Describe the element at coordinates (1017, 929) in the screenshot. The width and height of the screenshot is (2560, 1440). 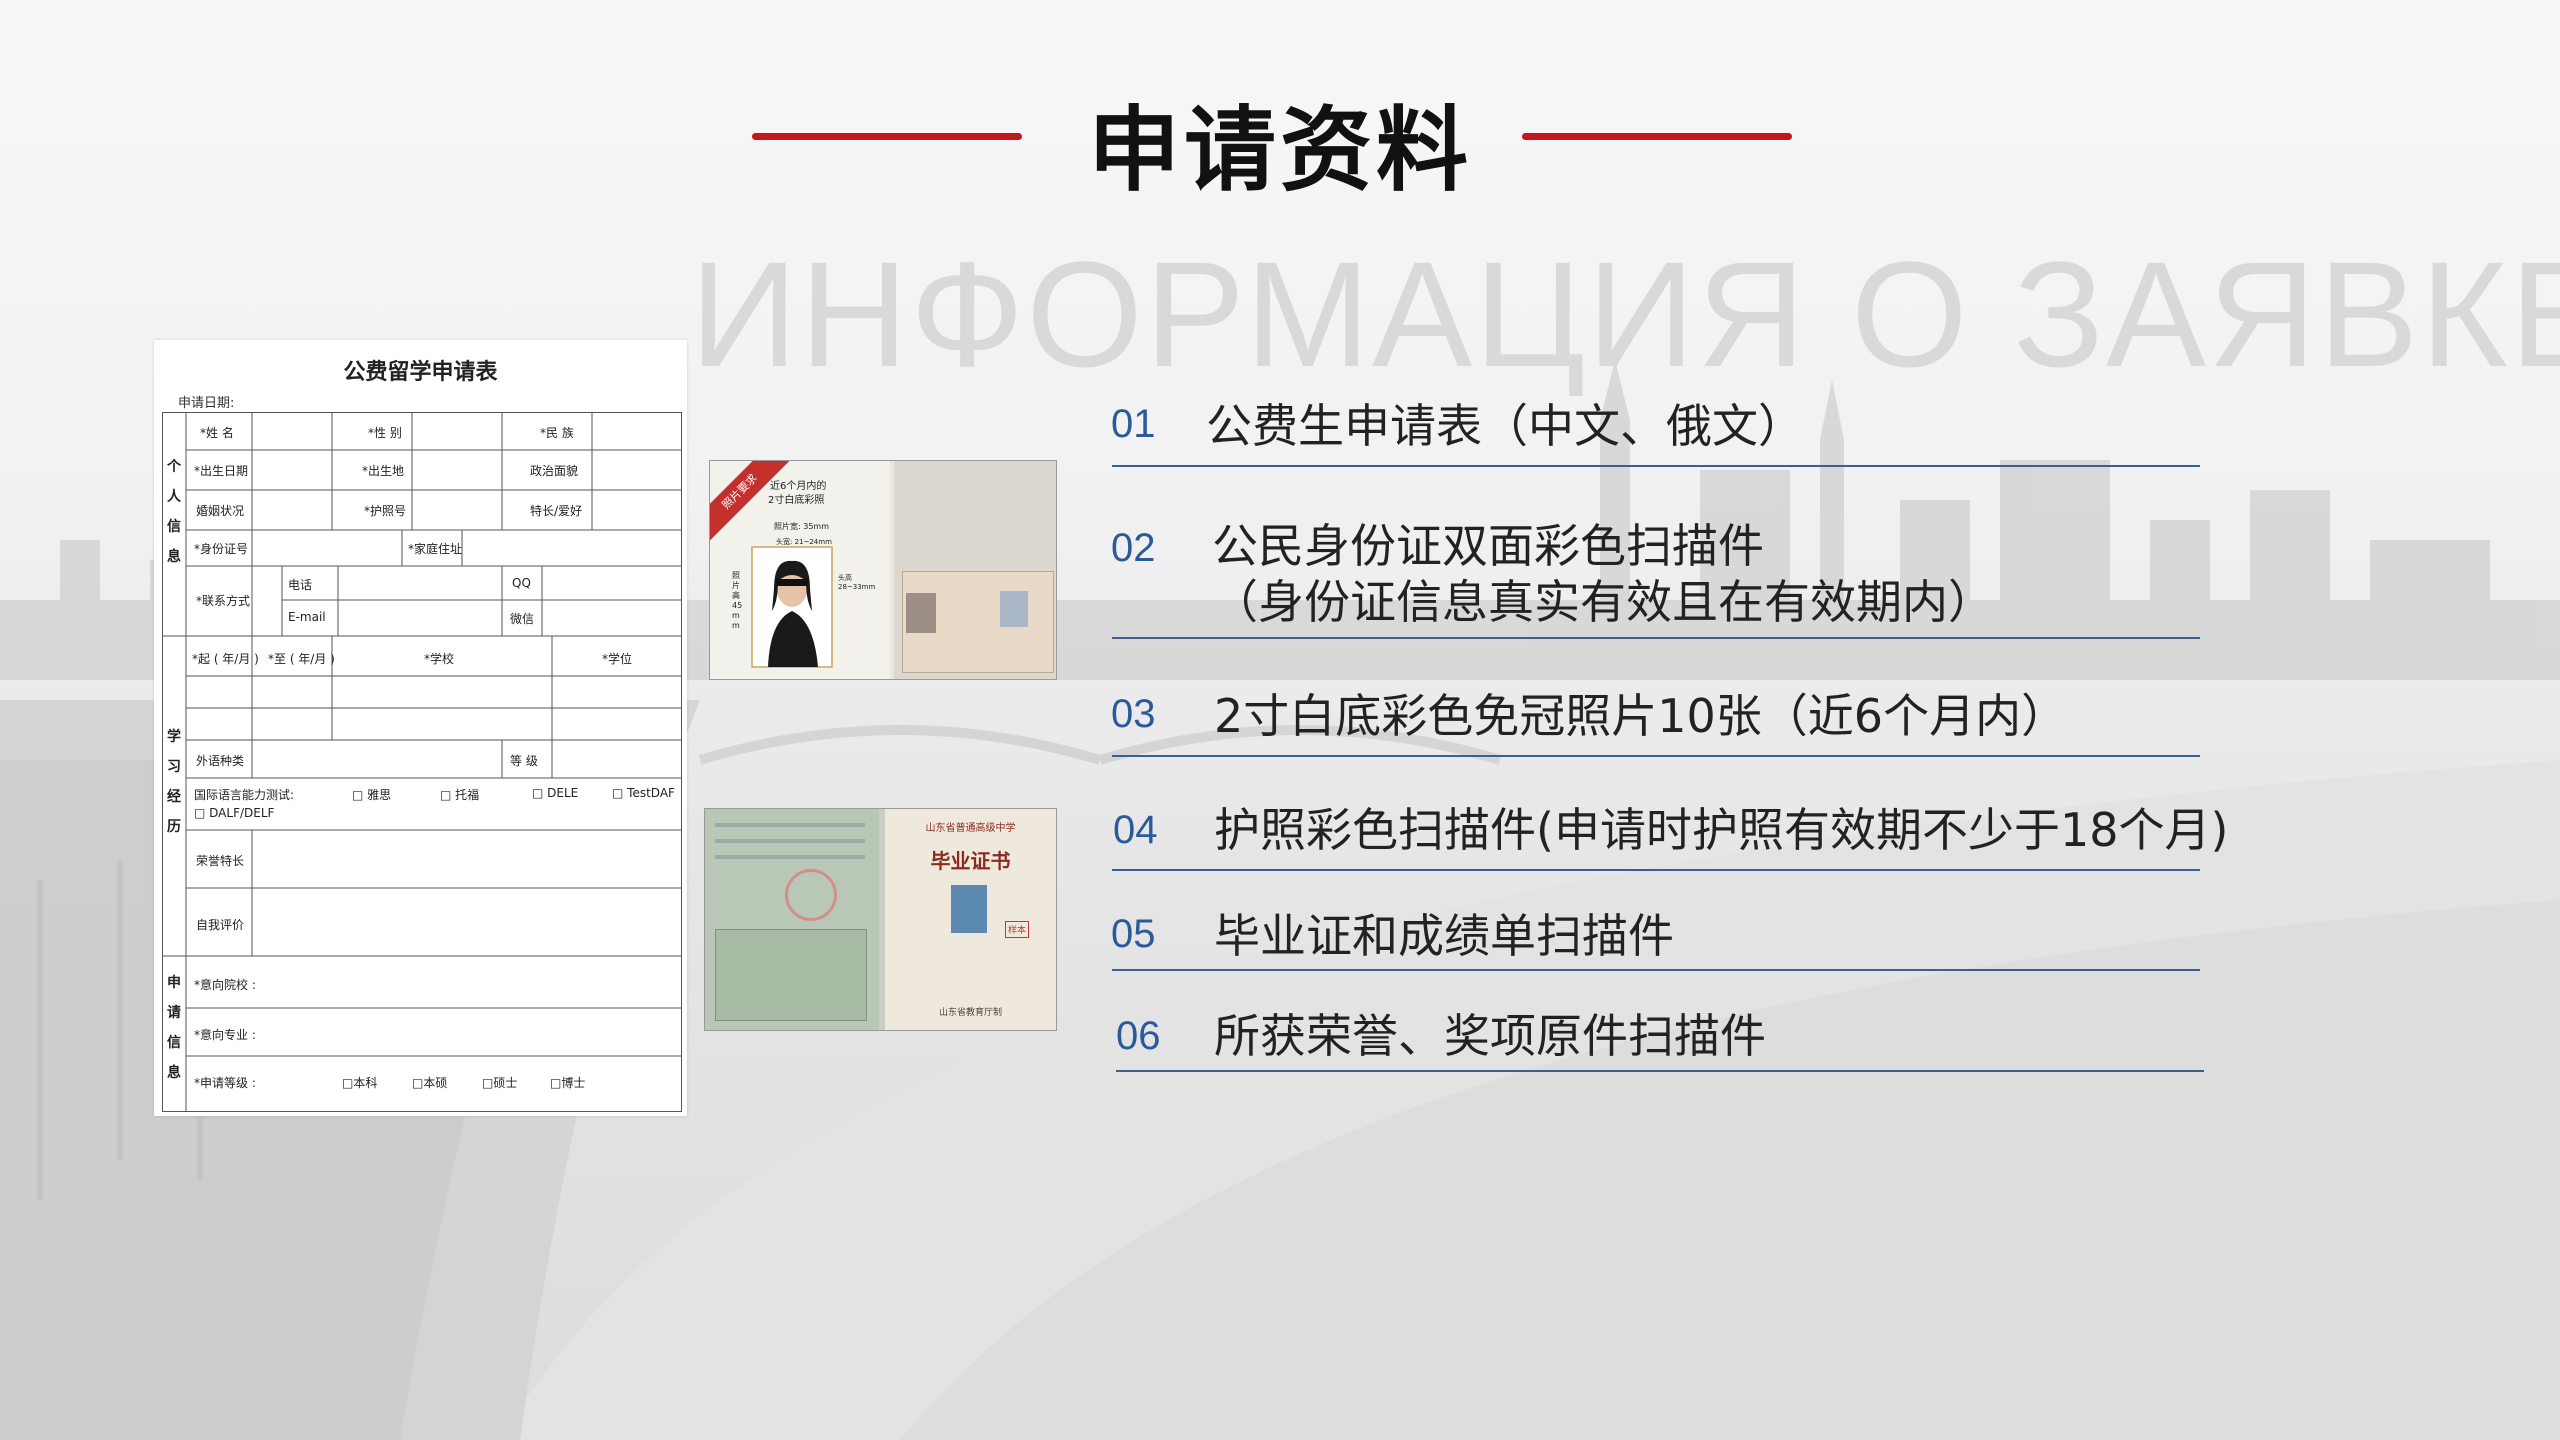
I see `certificate-stamp: 样本` at that location.